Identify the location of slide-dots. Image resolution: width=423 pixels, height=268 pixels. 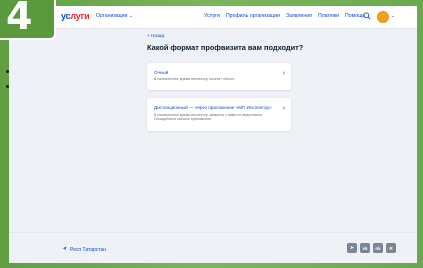
(8, 85).